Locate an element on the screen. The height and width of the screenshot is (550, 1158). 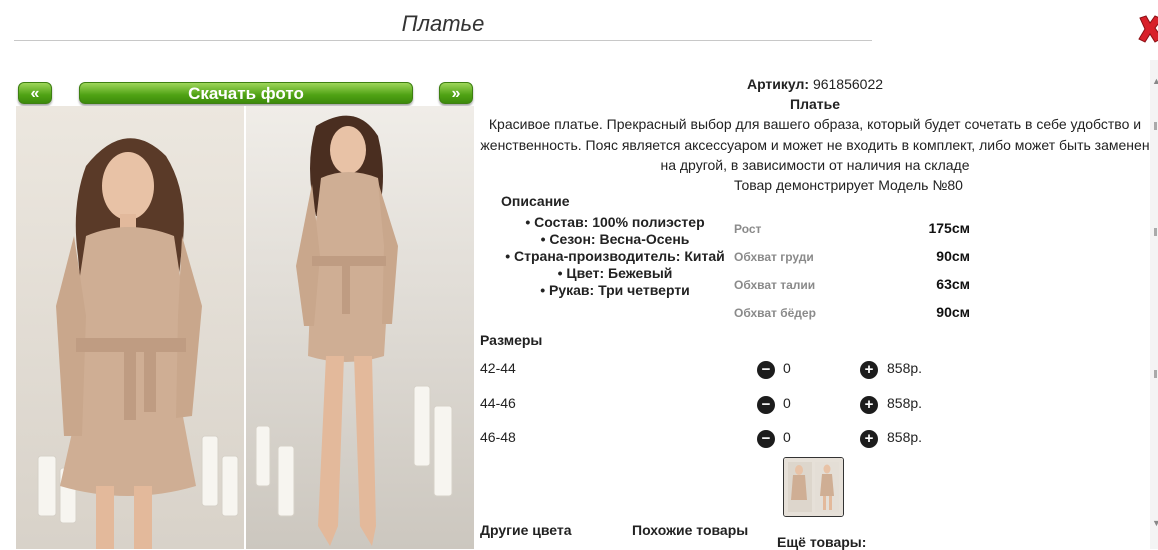
scroll-up-icon: ▲ is located at coordinates (1155, 81).